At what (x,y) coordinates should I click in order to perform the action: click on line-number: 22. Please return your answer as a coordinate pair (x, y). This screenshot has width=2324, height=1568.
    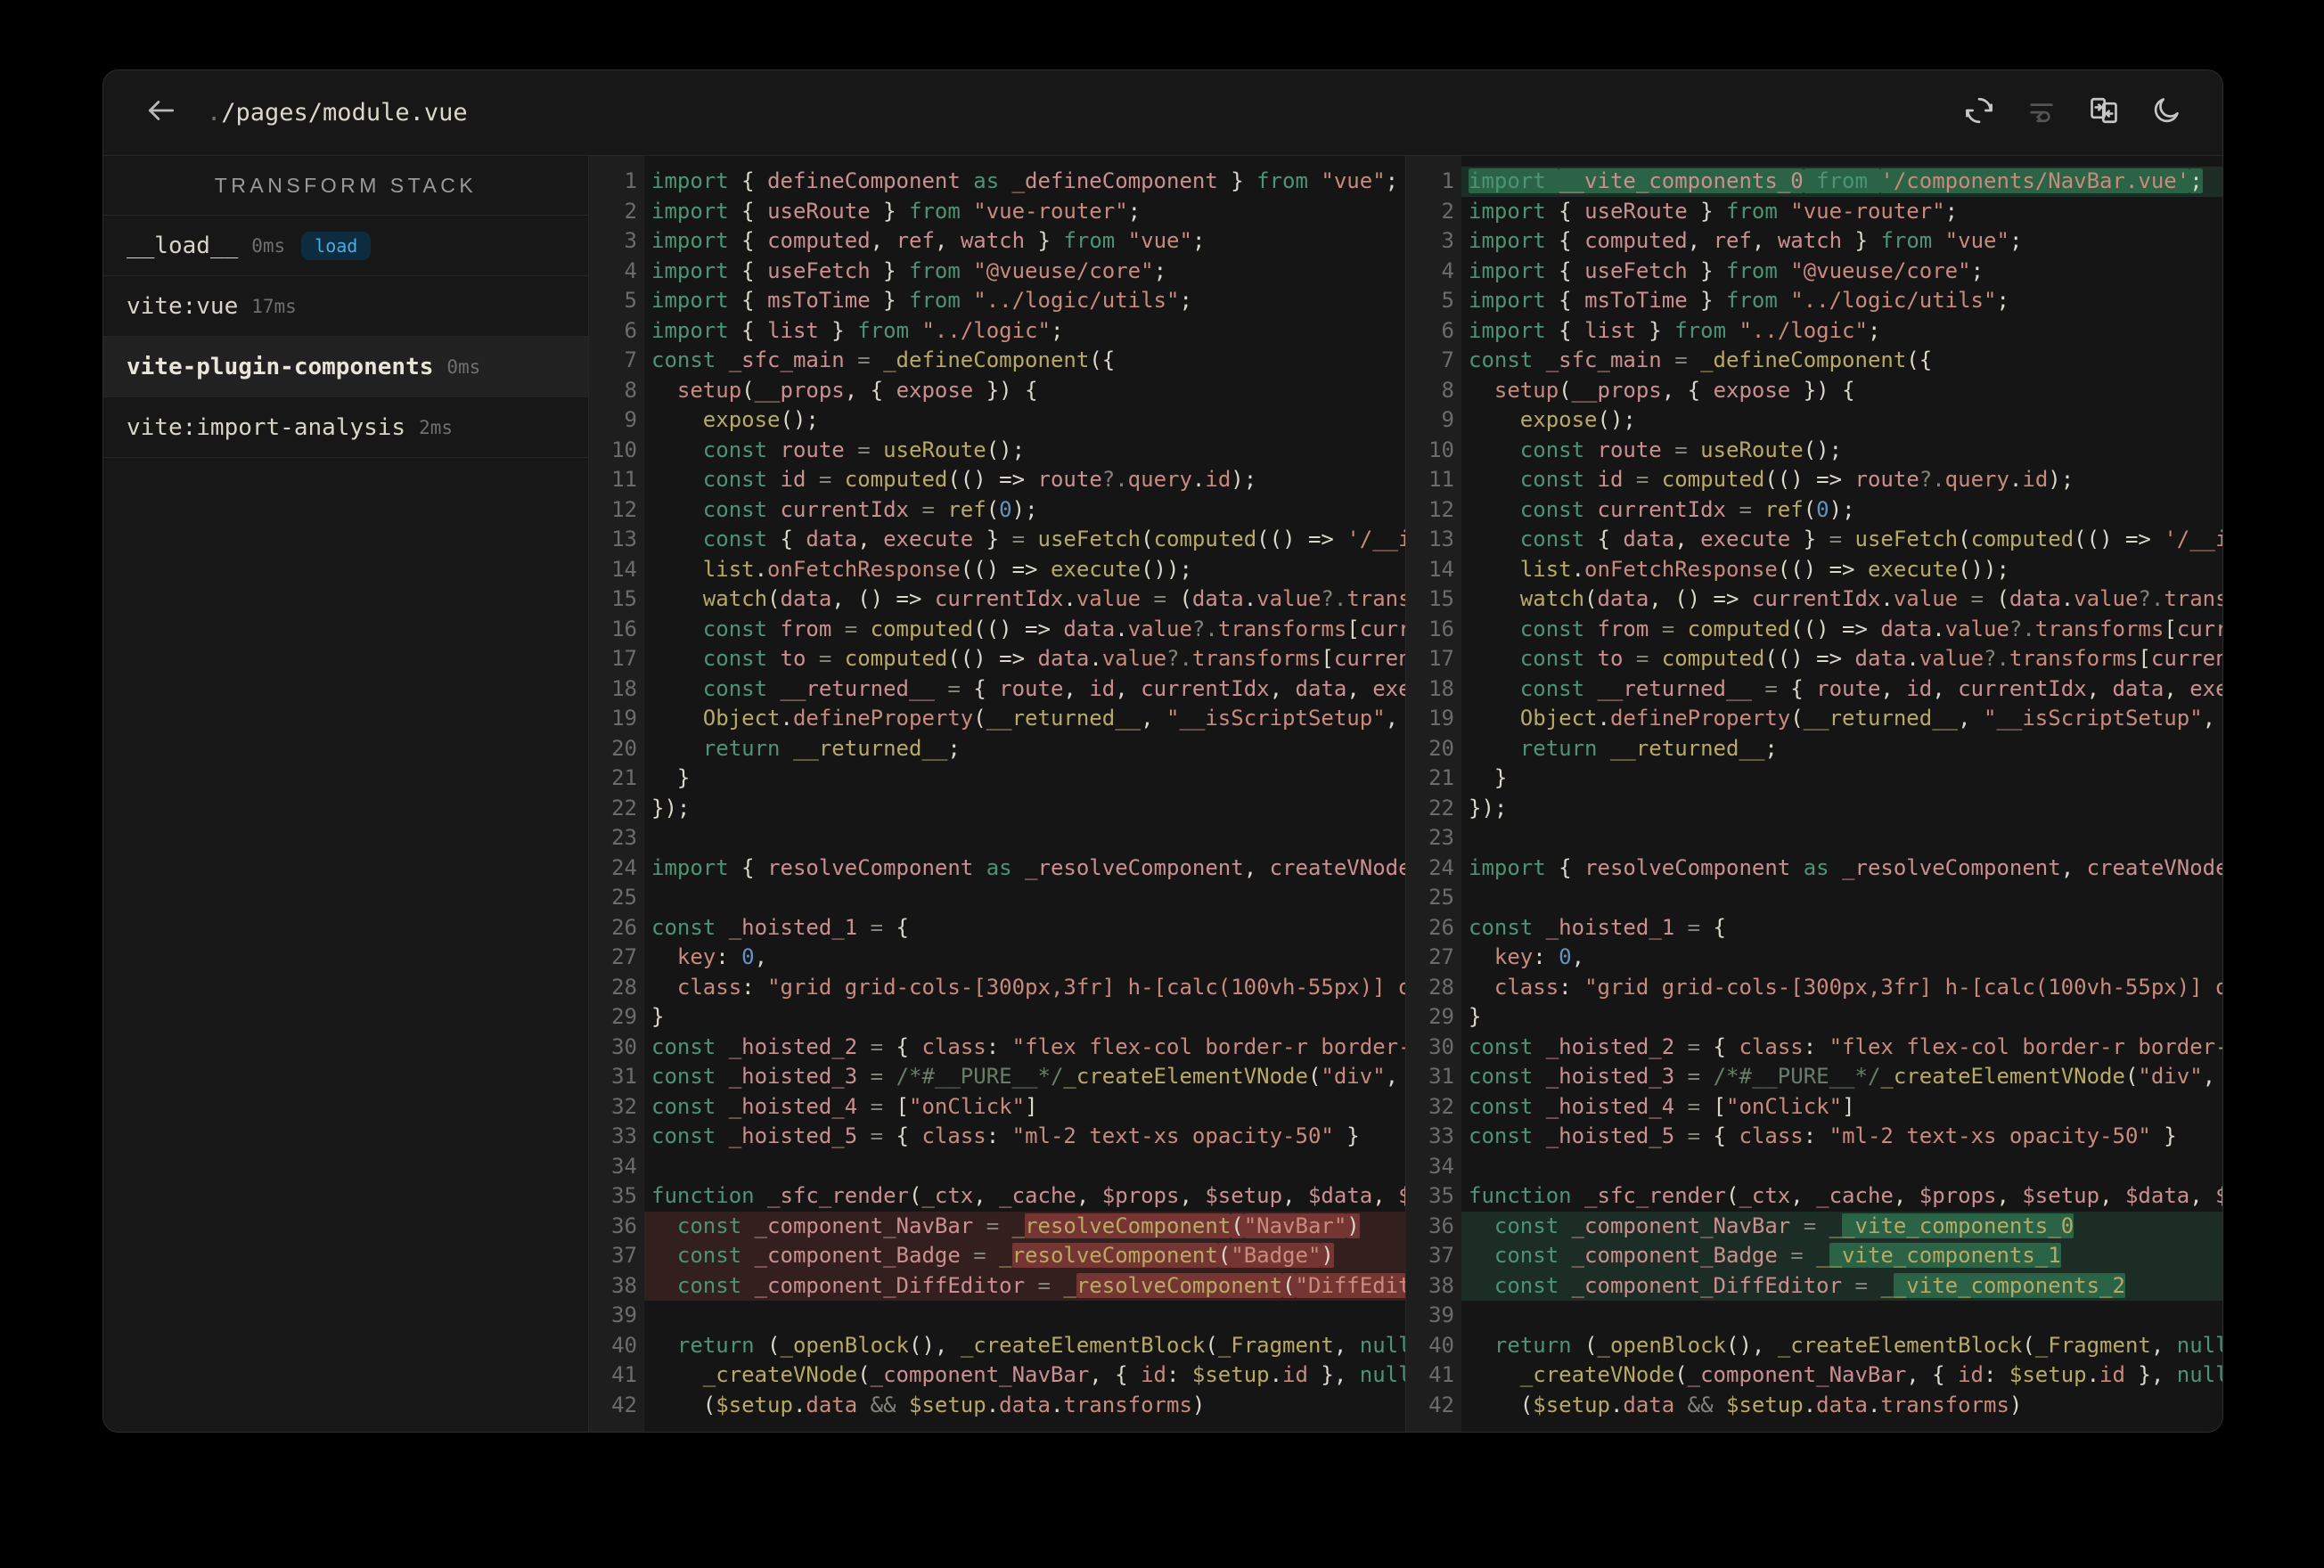
    Looking at the image, I should click on (1441, 808).